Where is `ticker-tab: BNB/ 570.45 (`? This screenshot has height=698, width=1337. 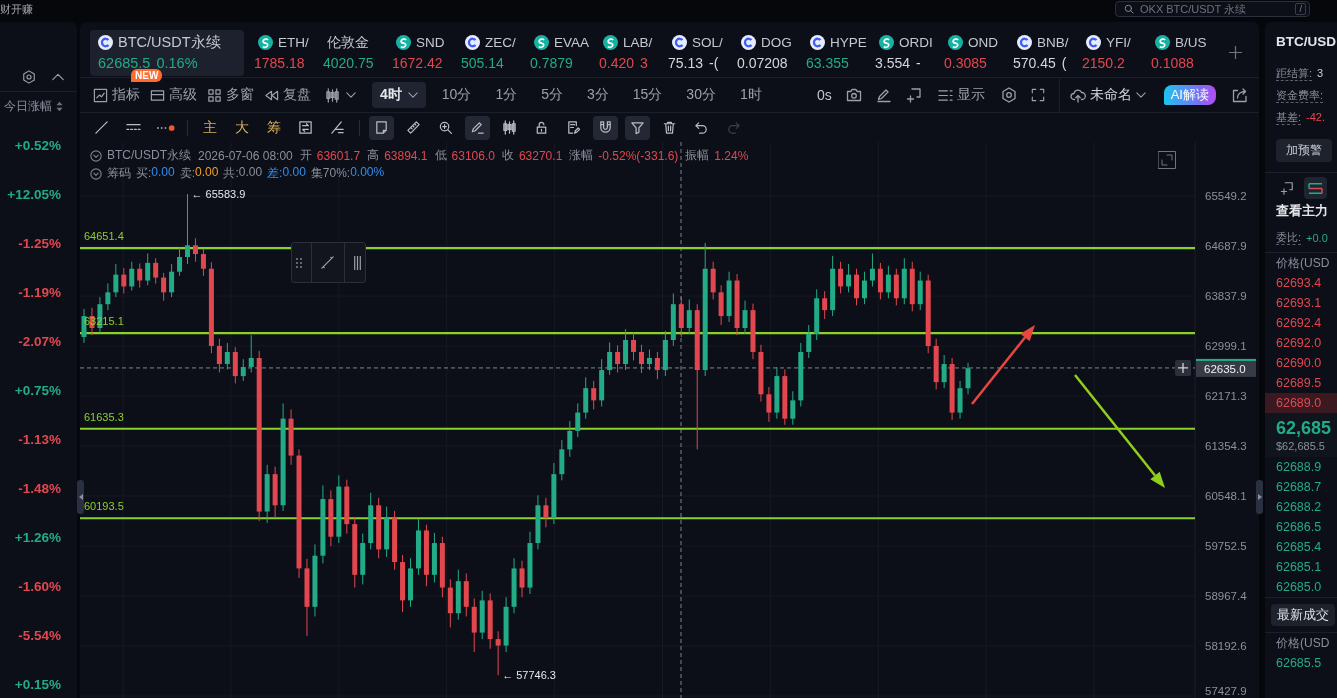
ticker-tab: BNB/ 570.45 ( is located at coordinates (1047, 52).